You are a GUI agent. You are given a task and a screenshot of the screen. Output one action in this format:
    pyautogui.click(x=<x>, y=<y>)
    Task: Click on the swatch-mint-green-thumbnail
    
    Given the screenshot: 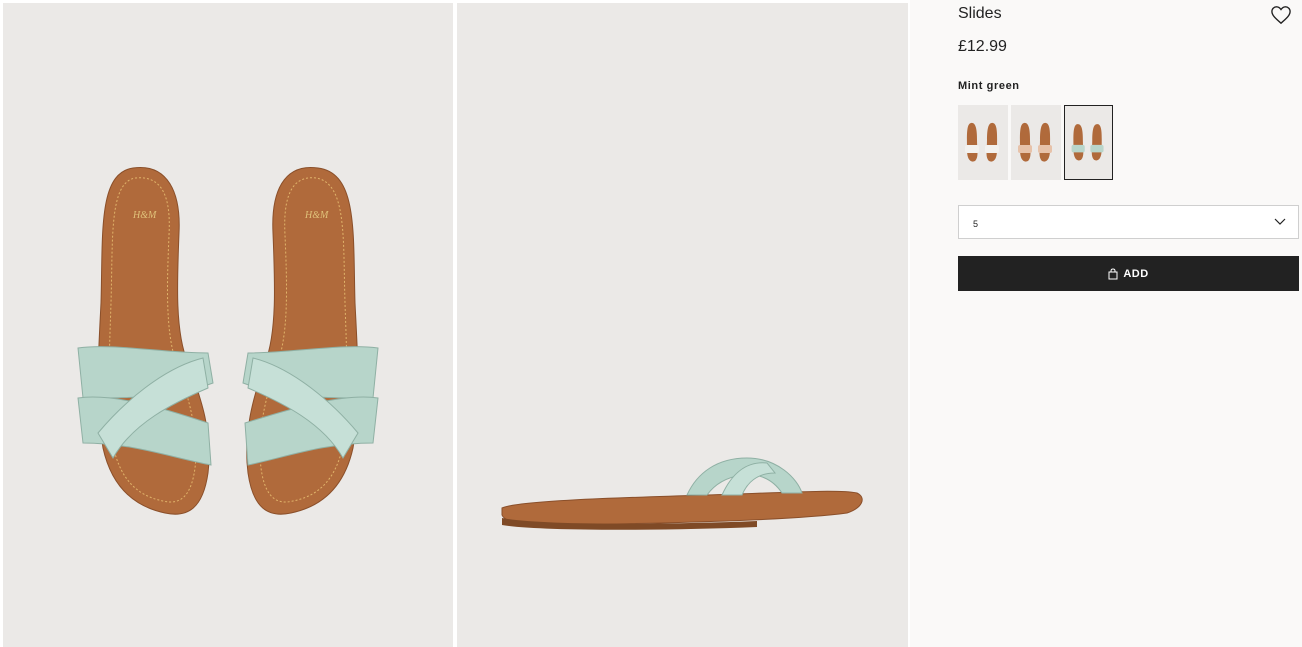 What is the action you would take?
    pyautogui.click(x=1087, y=142)
    